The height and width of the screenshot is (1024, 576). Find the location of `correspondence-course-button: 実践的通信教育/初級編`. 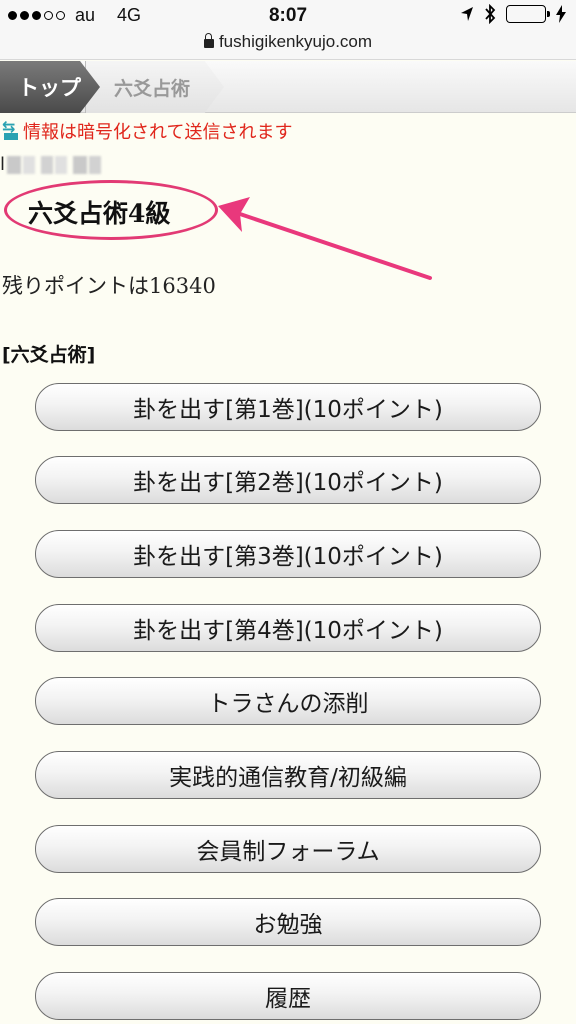

correspondence-course-button: 実践的通信教育/初級編 is located at coordinates (288, 775).